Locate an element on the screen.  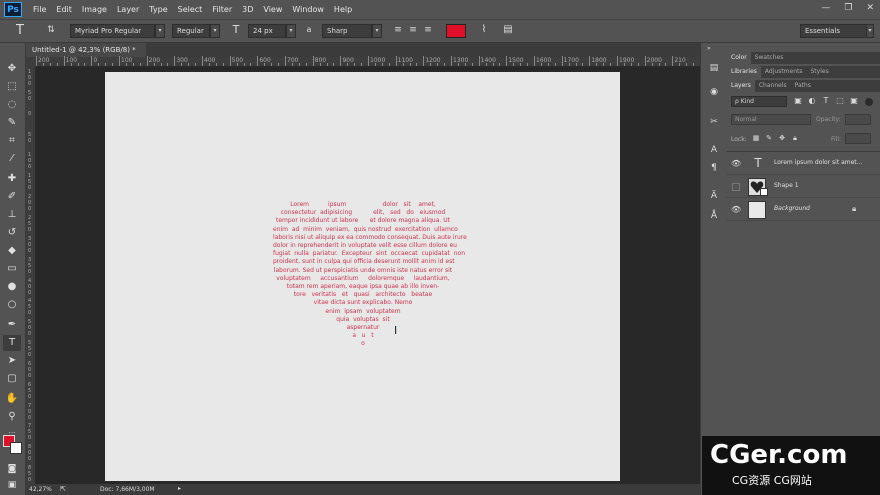
menu-3d: 3D is located at coordinates (247, 9).